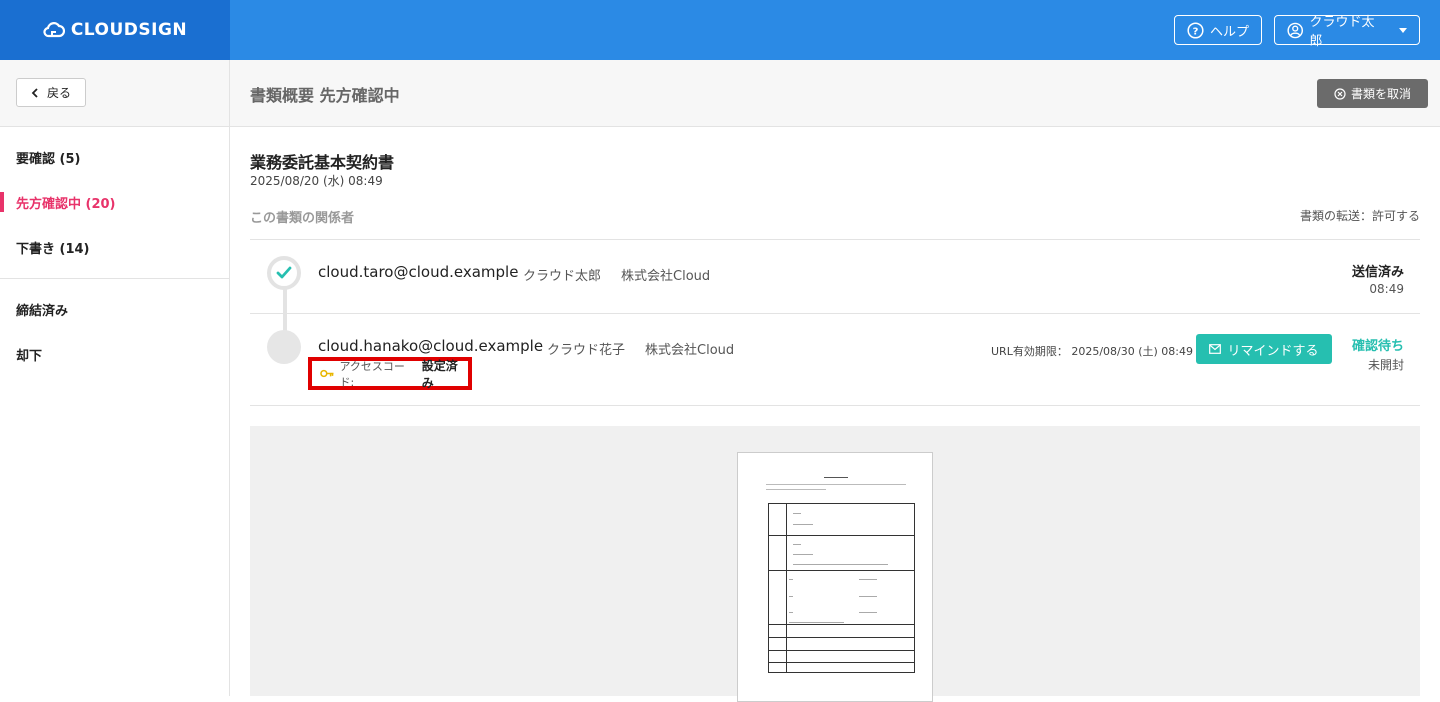 This screenshot has width=1440, height=702. What do you see at coordinates (841, 588) in the screenshot?
I see `thumbnail-table` at bounding box center [841, 588].